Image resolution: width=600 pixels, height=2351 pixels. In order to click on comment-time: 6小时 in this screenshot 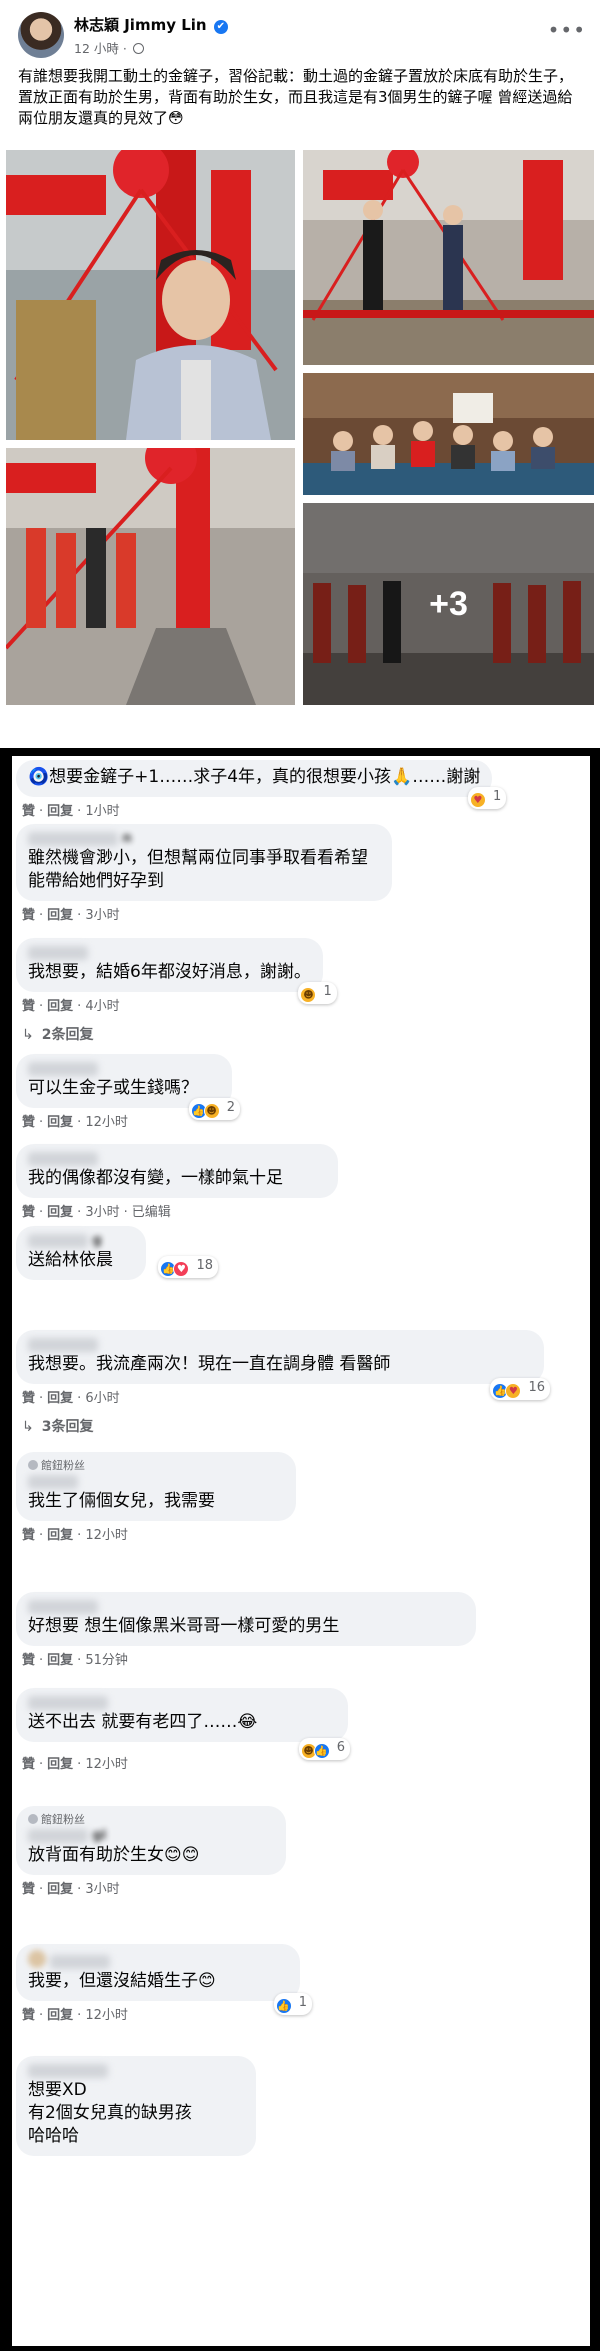, I will do `click(102, 1398)`.